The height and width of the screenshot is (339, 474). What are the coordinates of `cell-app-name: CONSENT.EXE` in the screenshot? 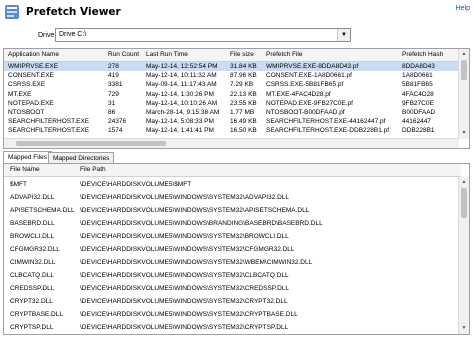 It's located at (31, 76).